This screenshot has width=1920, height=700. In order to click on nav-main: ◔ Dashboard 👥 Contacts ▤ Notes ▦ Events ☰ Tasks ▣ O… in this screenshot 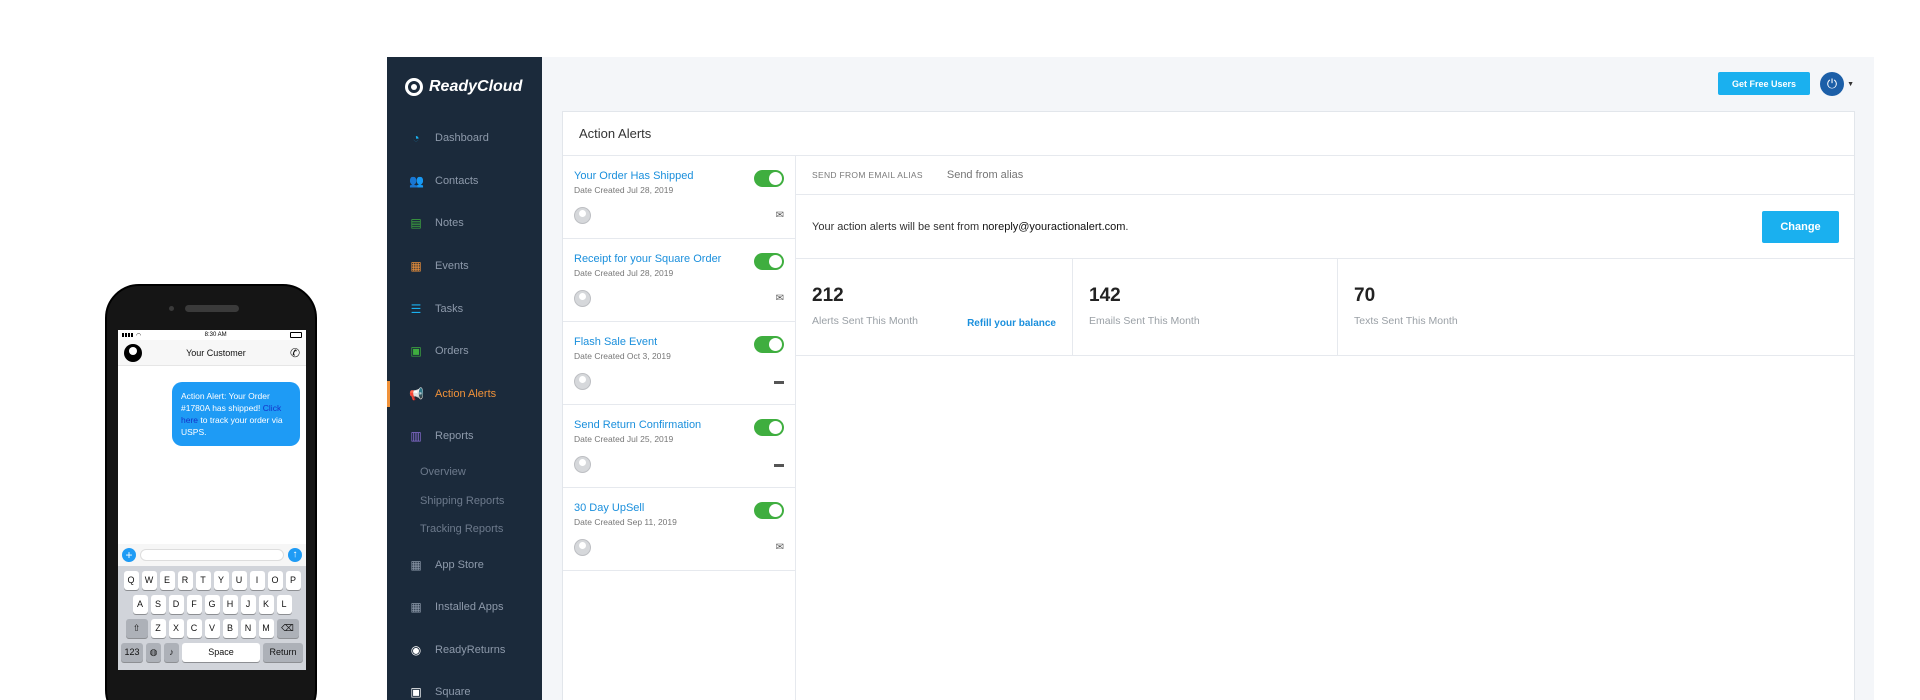, I will do `click(464, 287)`.